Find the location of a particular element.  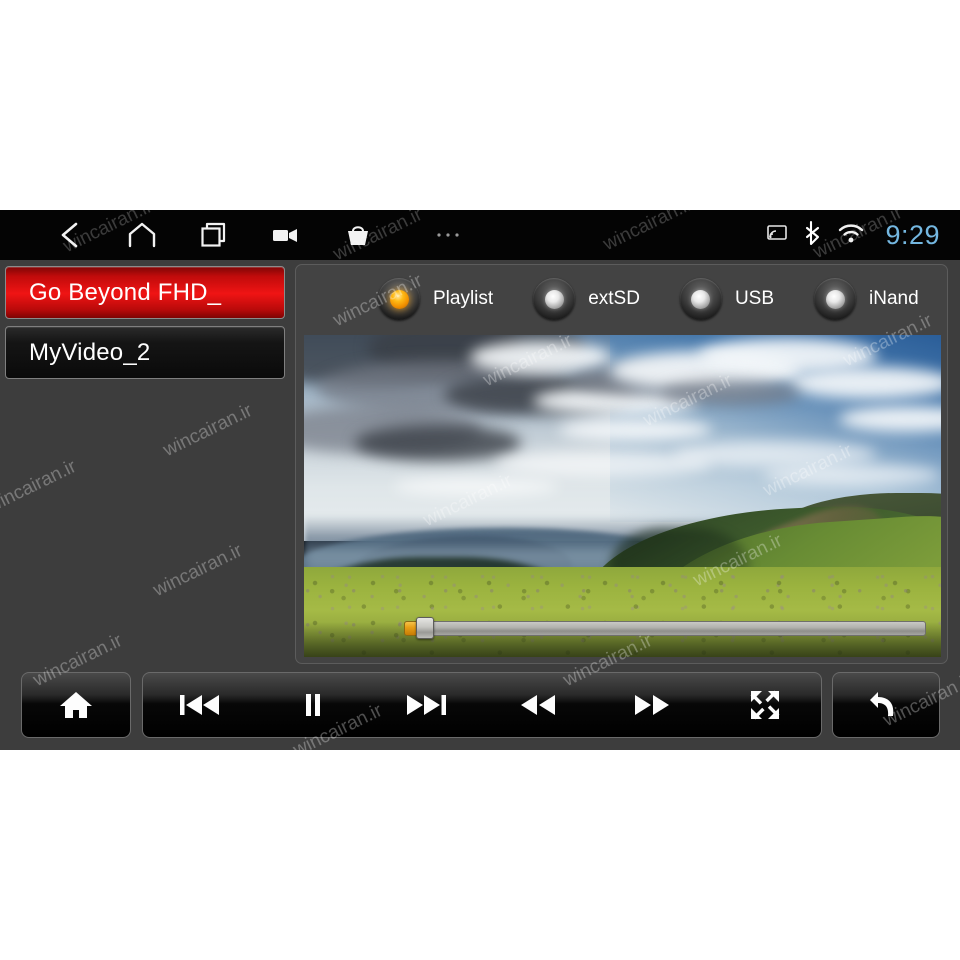

navigation-button-group is located at coordinates (259, 235).